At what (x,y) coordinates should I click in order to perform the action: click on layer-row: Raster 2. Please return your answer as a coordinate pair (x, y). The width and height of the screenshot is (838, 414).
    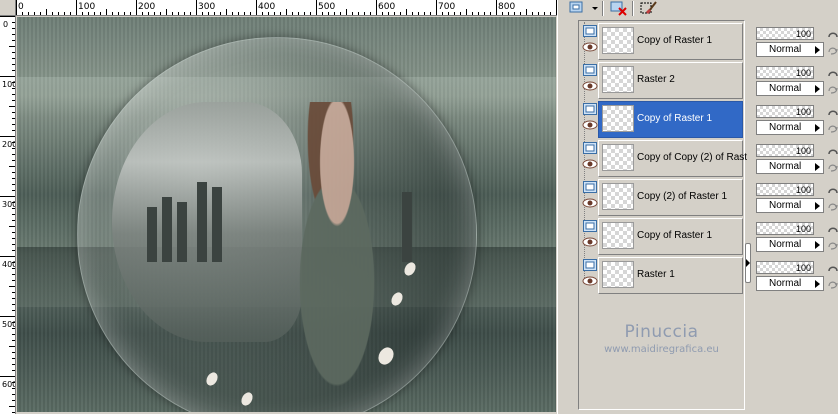
    Looking at the image, I should click on (661, 80).